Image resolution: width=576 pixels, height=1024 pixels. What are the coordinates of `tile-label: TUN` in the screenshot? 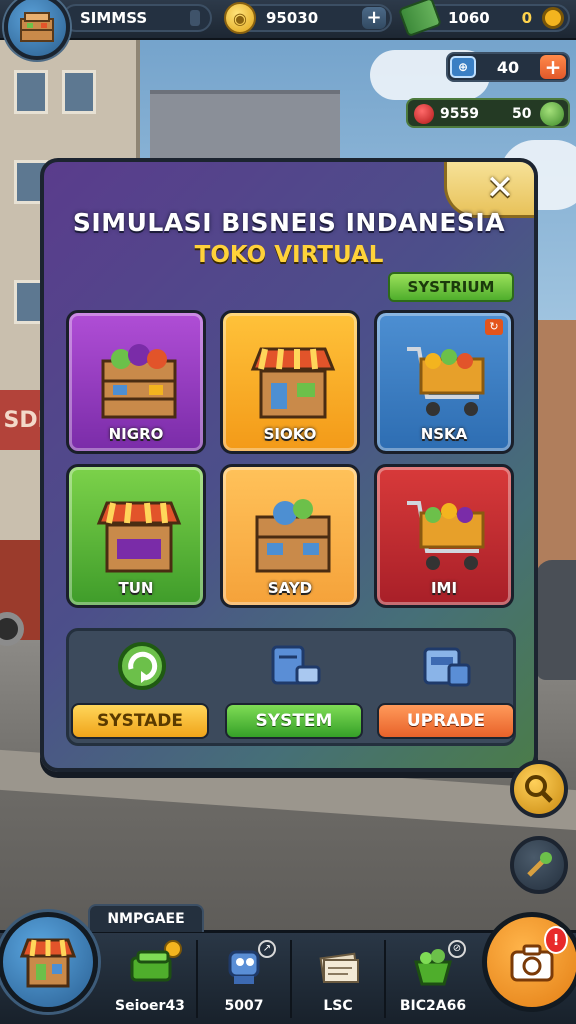 It's located at (136, 588).